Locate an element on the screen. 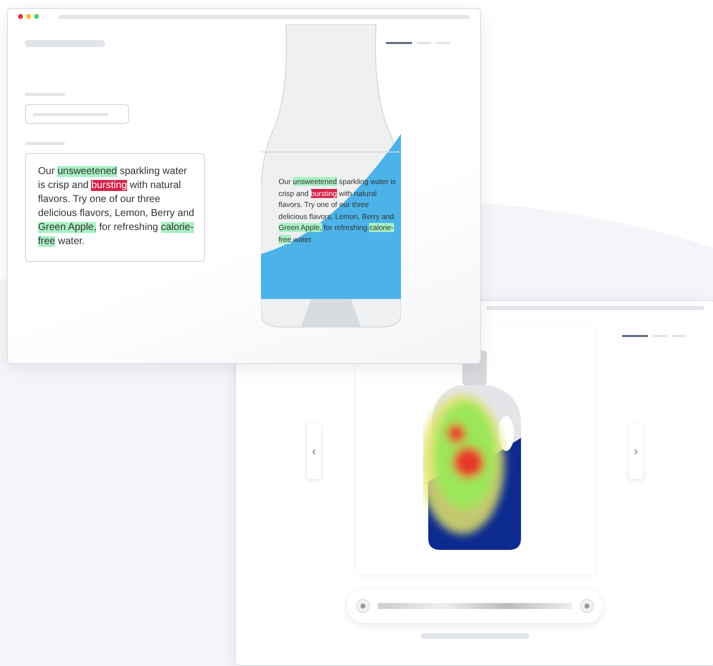  input-field is located at coordinates (77, 114).